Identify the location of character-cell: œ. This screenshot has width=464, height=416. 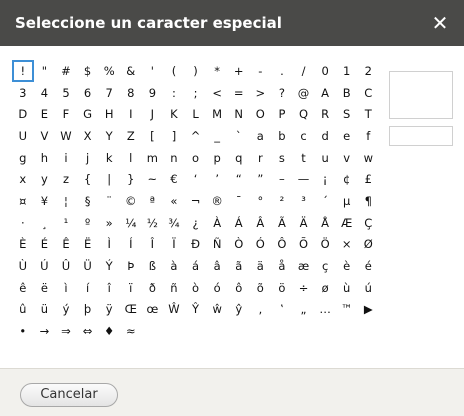
(153, 310).